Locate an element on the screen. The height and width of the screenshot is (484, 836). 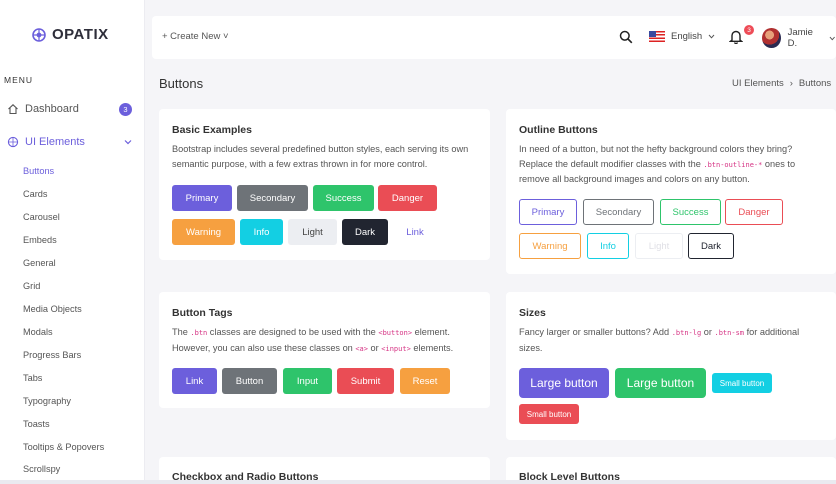
breadcrumb-item-buttons: Buttons is located at coordinates (815, 83).